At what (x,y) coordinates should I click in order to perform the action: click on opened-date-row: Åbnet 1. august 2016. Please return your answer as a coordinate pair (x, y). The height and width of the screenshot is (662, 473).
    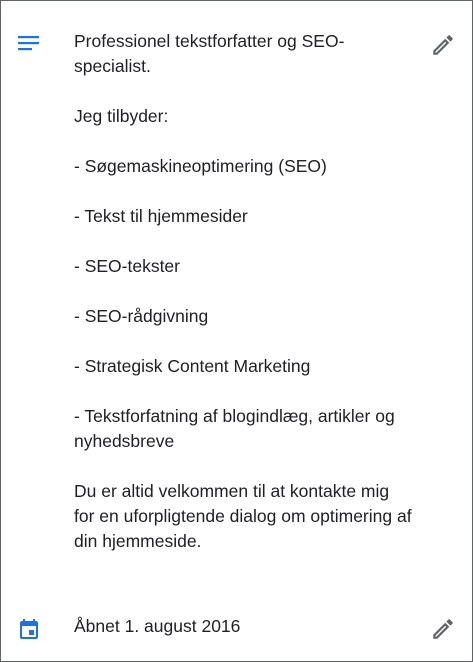
    Looking at the image, I should click on (236, 629).